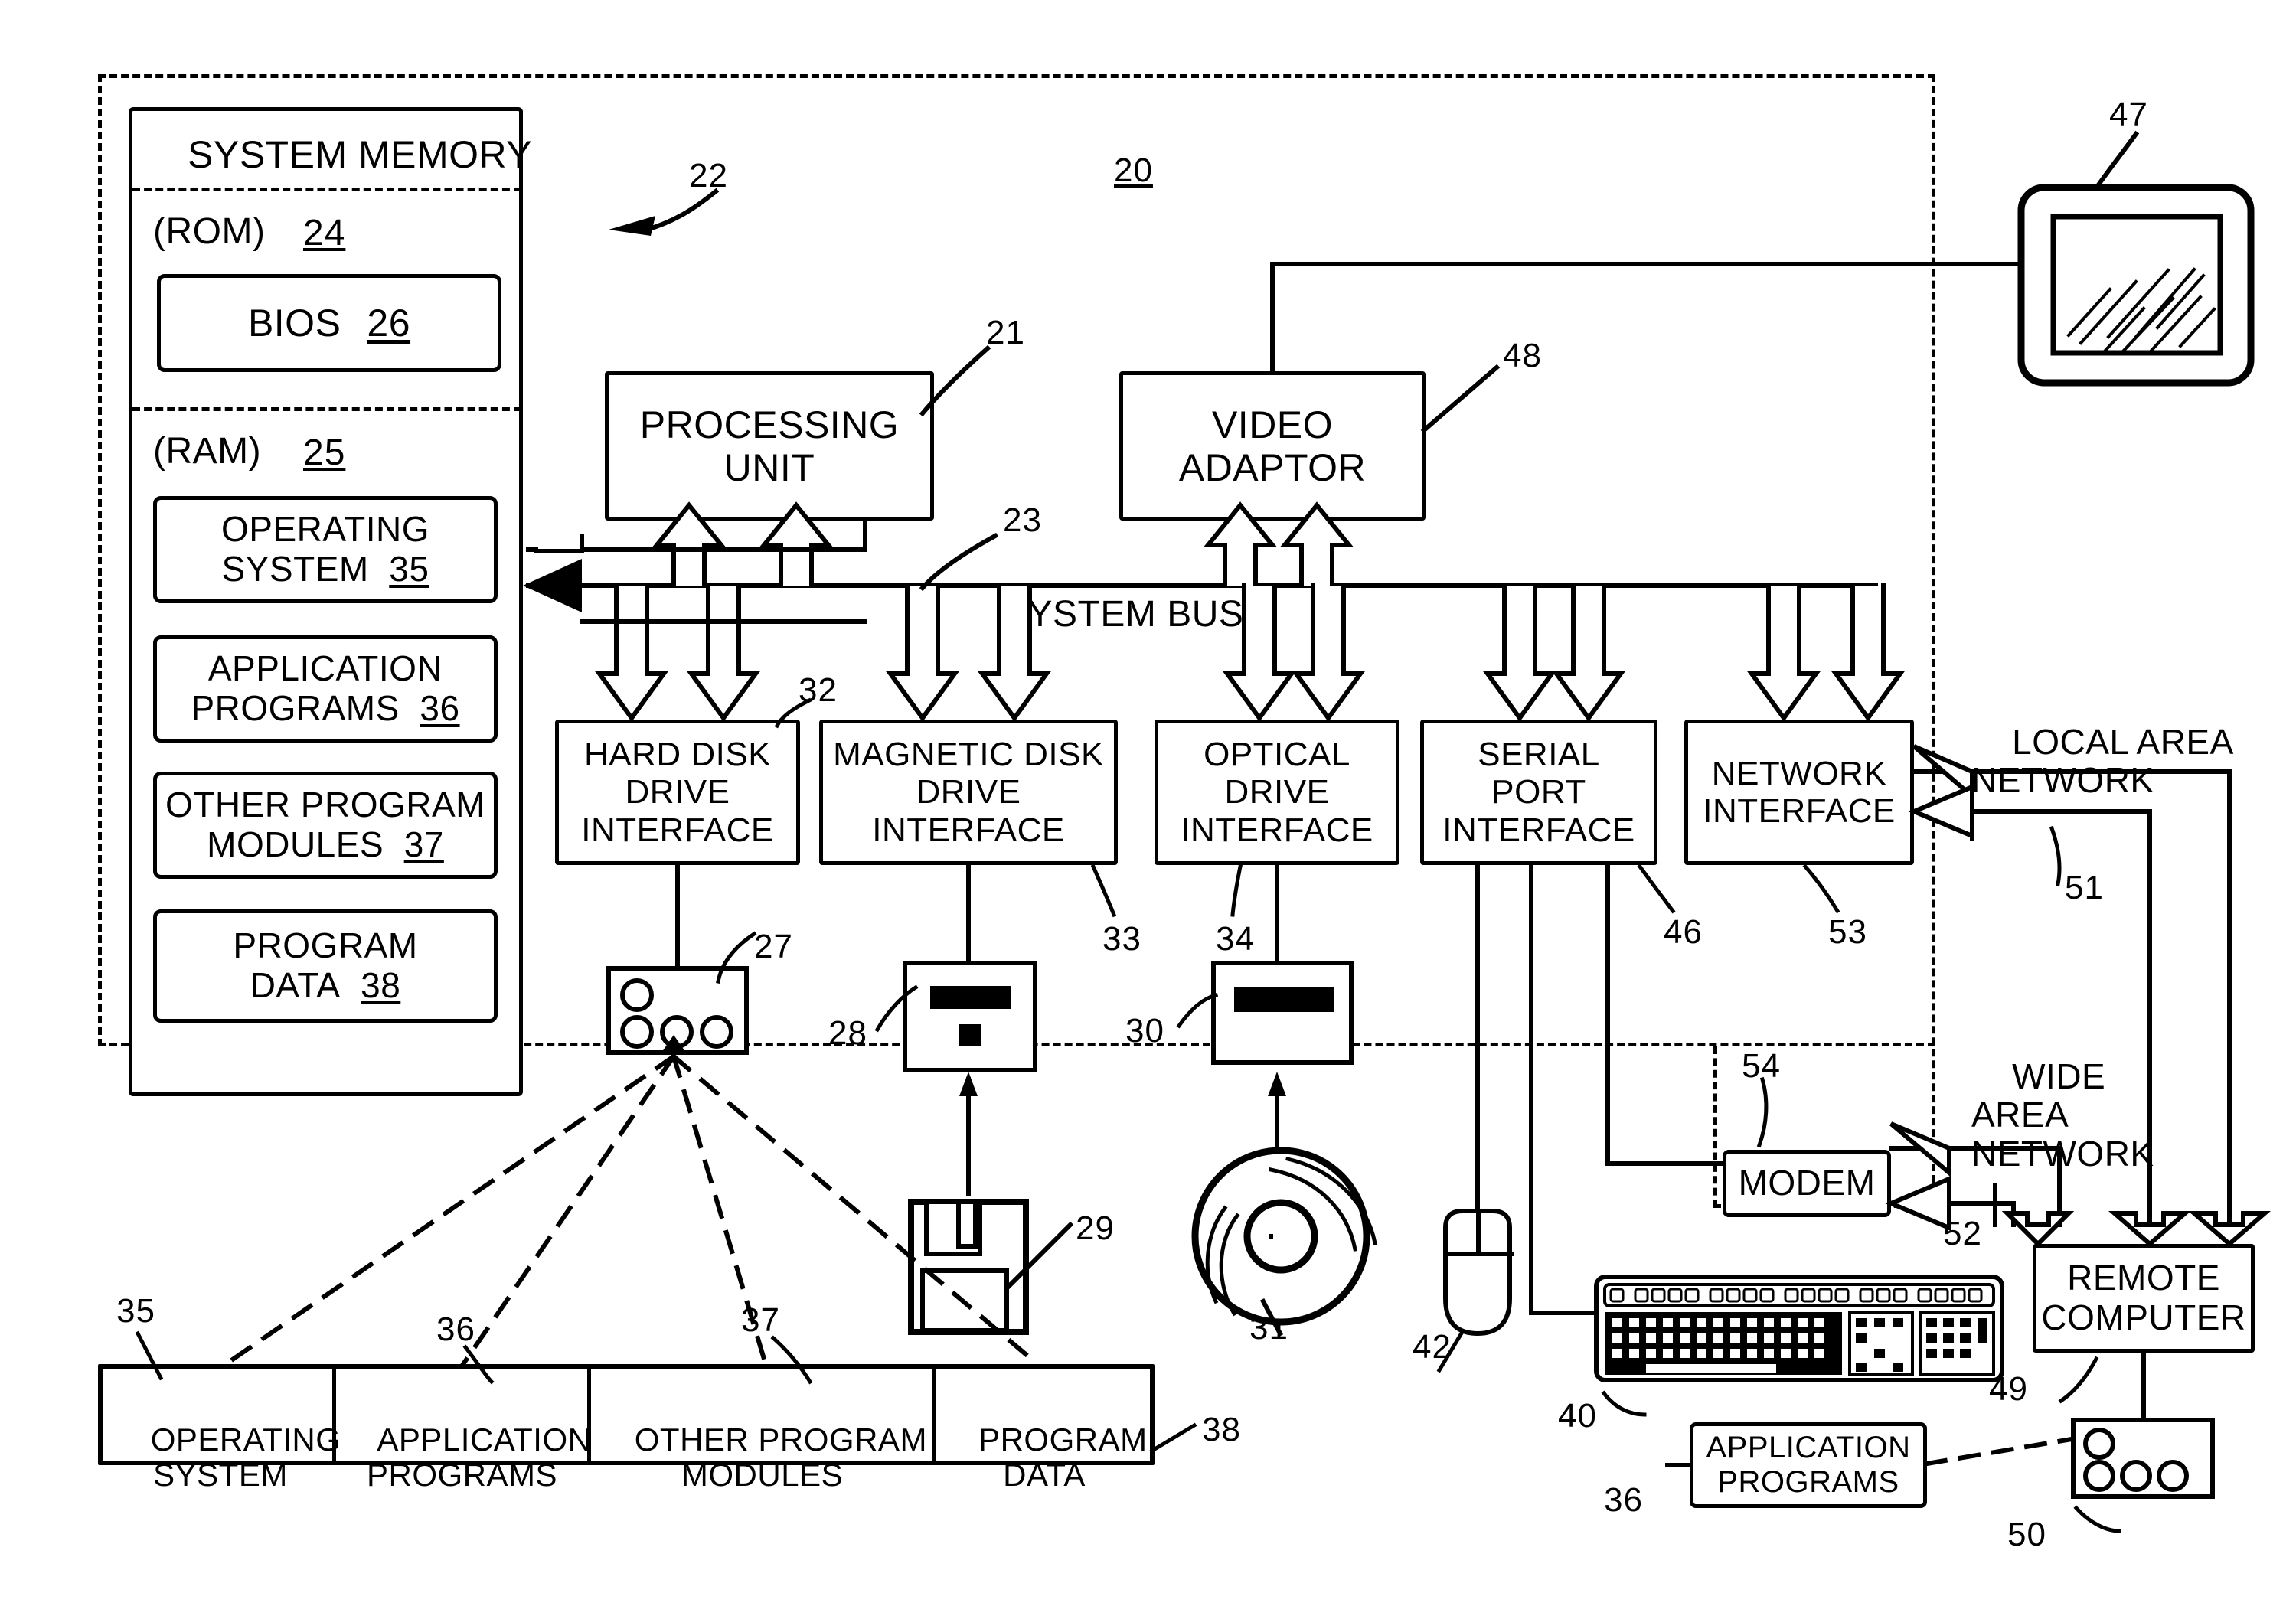 This screenshot has width=2296, height=1606. Describe the element at coordinates (773, 946) in the screenshot. I see `ref-hard-disk-27: 27` at that location.